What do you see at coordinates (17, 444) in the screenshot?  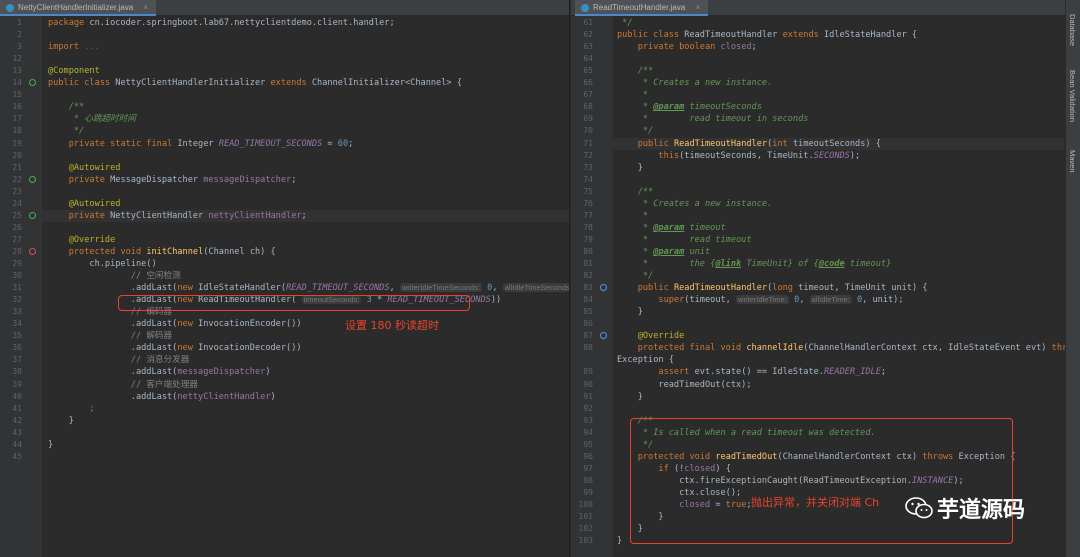 I see `line-number: 44` at bounding box center [17, 444].